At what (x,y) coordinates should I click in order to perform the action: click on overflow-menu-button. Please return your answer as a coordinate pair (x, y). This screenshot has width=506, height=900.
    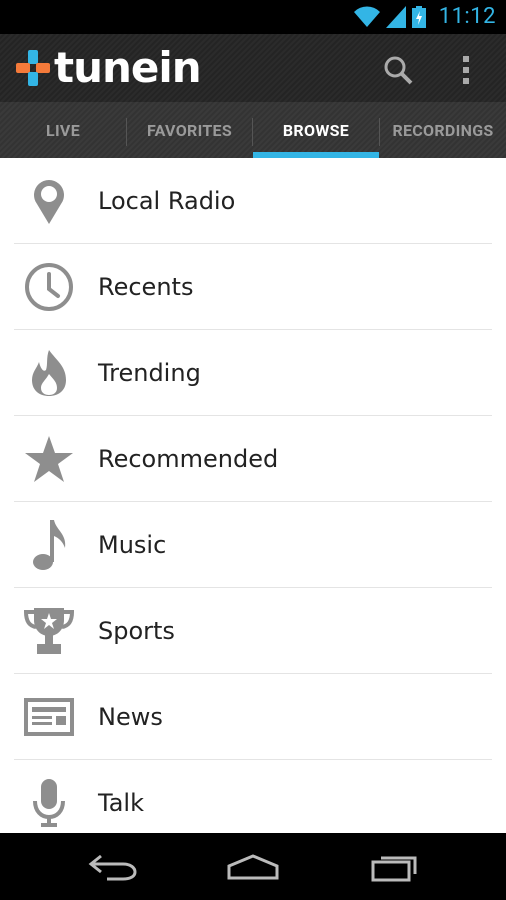
    Looking at the image, I should click on (466, 70).